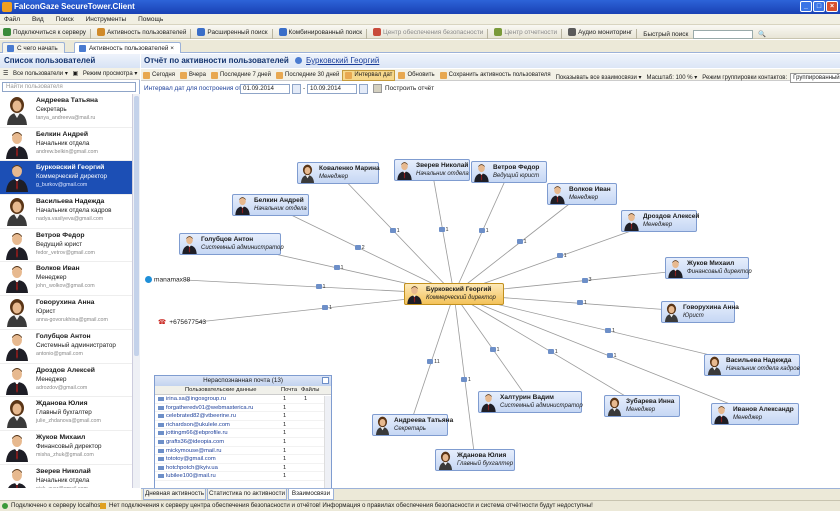 Image resolution: width=840 pixels, height=511 pixels. I want to click on security-center-button: Центр обеспечения безопасности, so click(428, 32).